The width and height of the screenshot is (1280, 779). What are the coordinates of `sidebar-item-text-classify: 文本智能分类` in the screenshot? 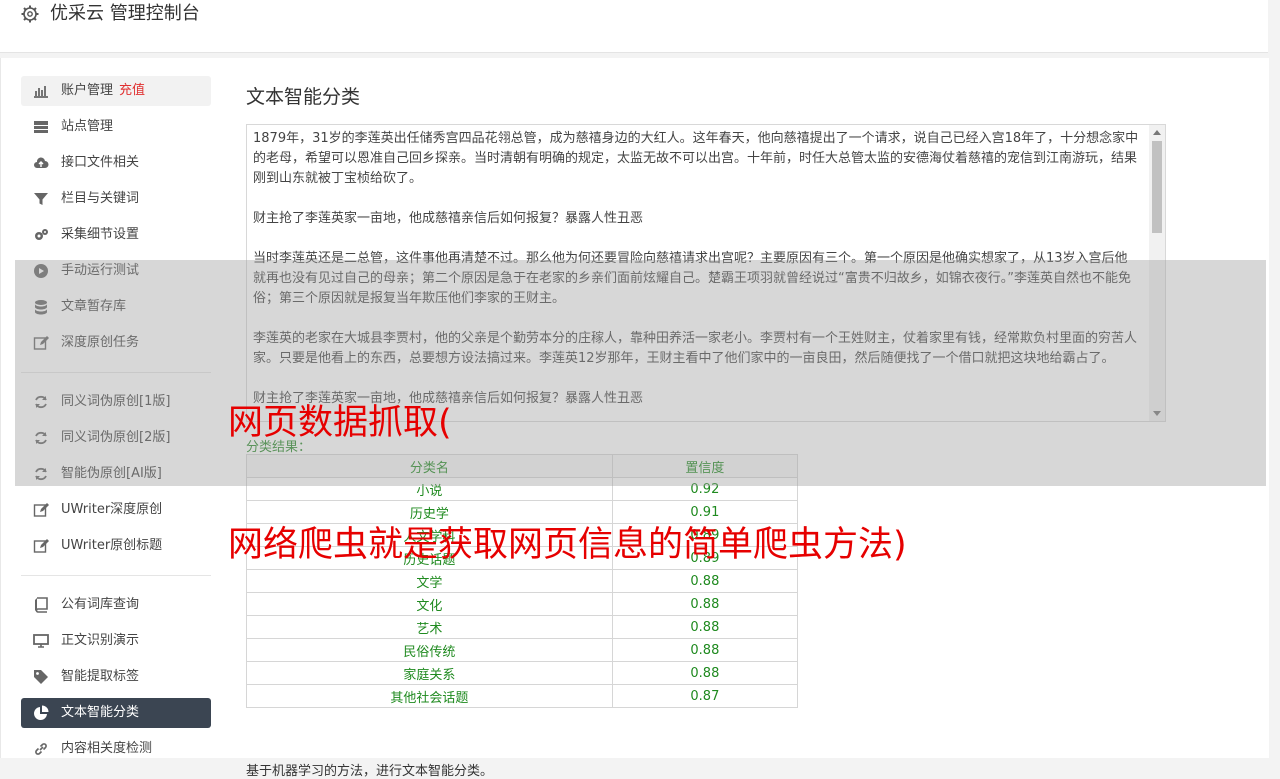 It's located at (116, 713).